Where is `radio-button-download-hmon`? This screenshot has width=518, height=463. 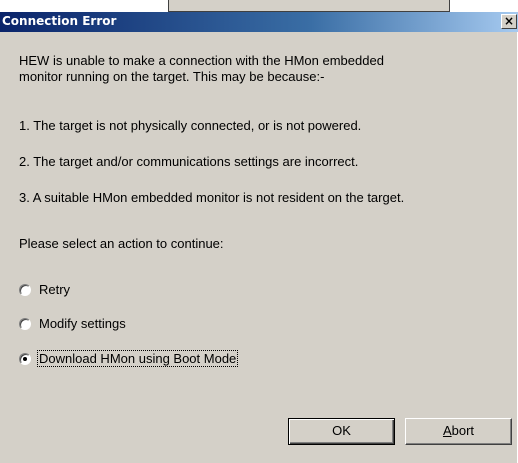
radio-button-download-hmon is located at coordinates (25, 359).